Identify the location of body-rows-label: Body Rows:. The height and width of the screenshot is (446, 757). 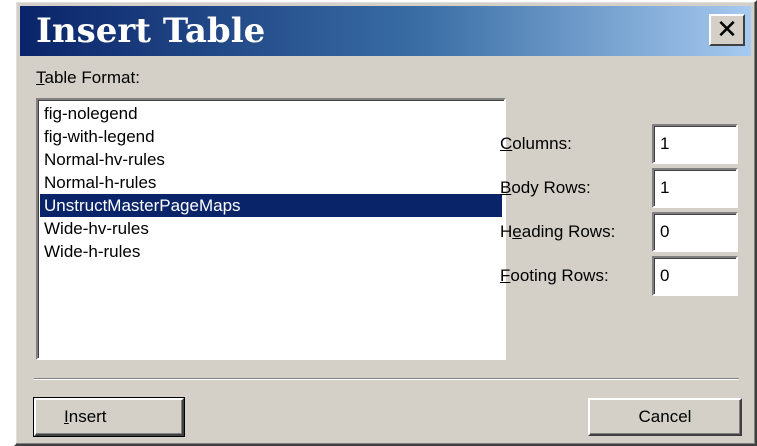
(545, 187).